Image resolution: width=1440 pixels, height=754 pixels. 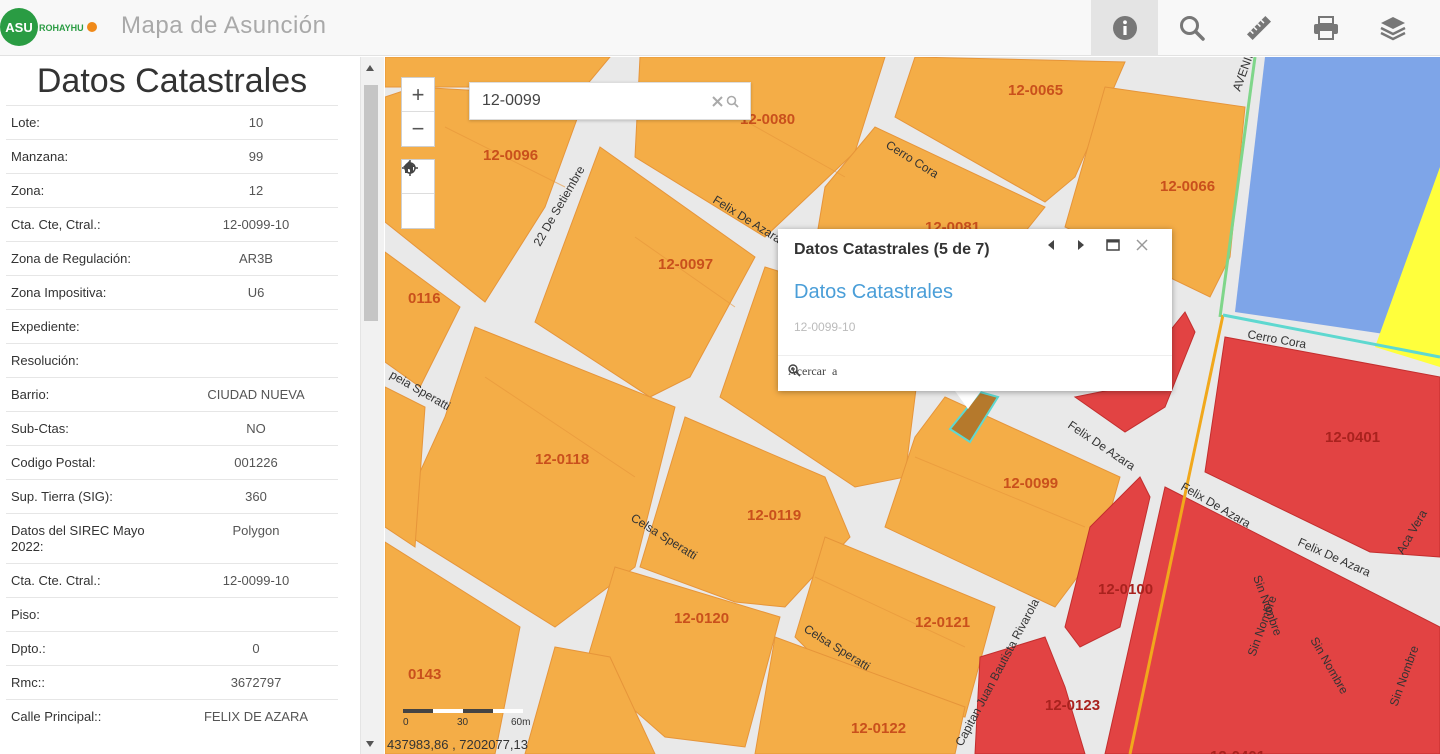 I want to click on attribute-label: Zona Impositiva:, so click(x=59, y=292).